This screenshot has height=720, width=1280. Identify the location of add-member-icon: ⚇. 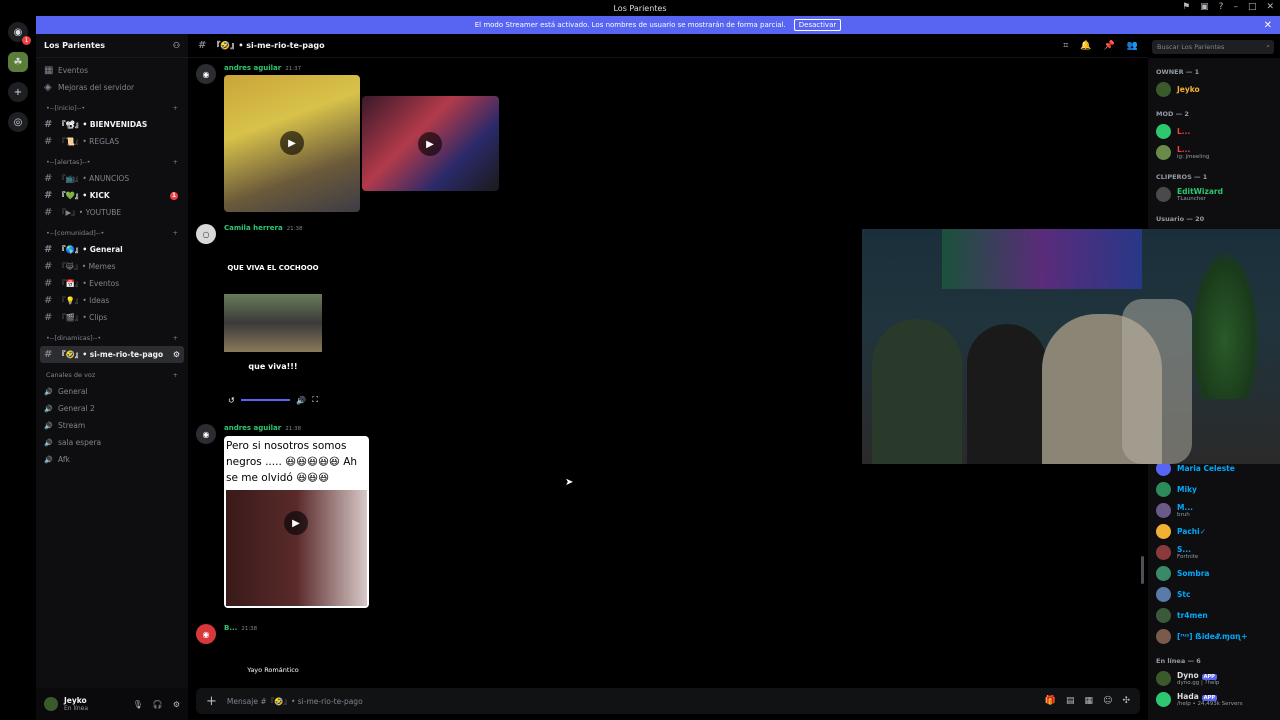
(176, 45).